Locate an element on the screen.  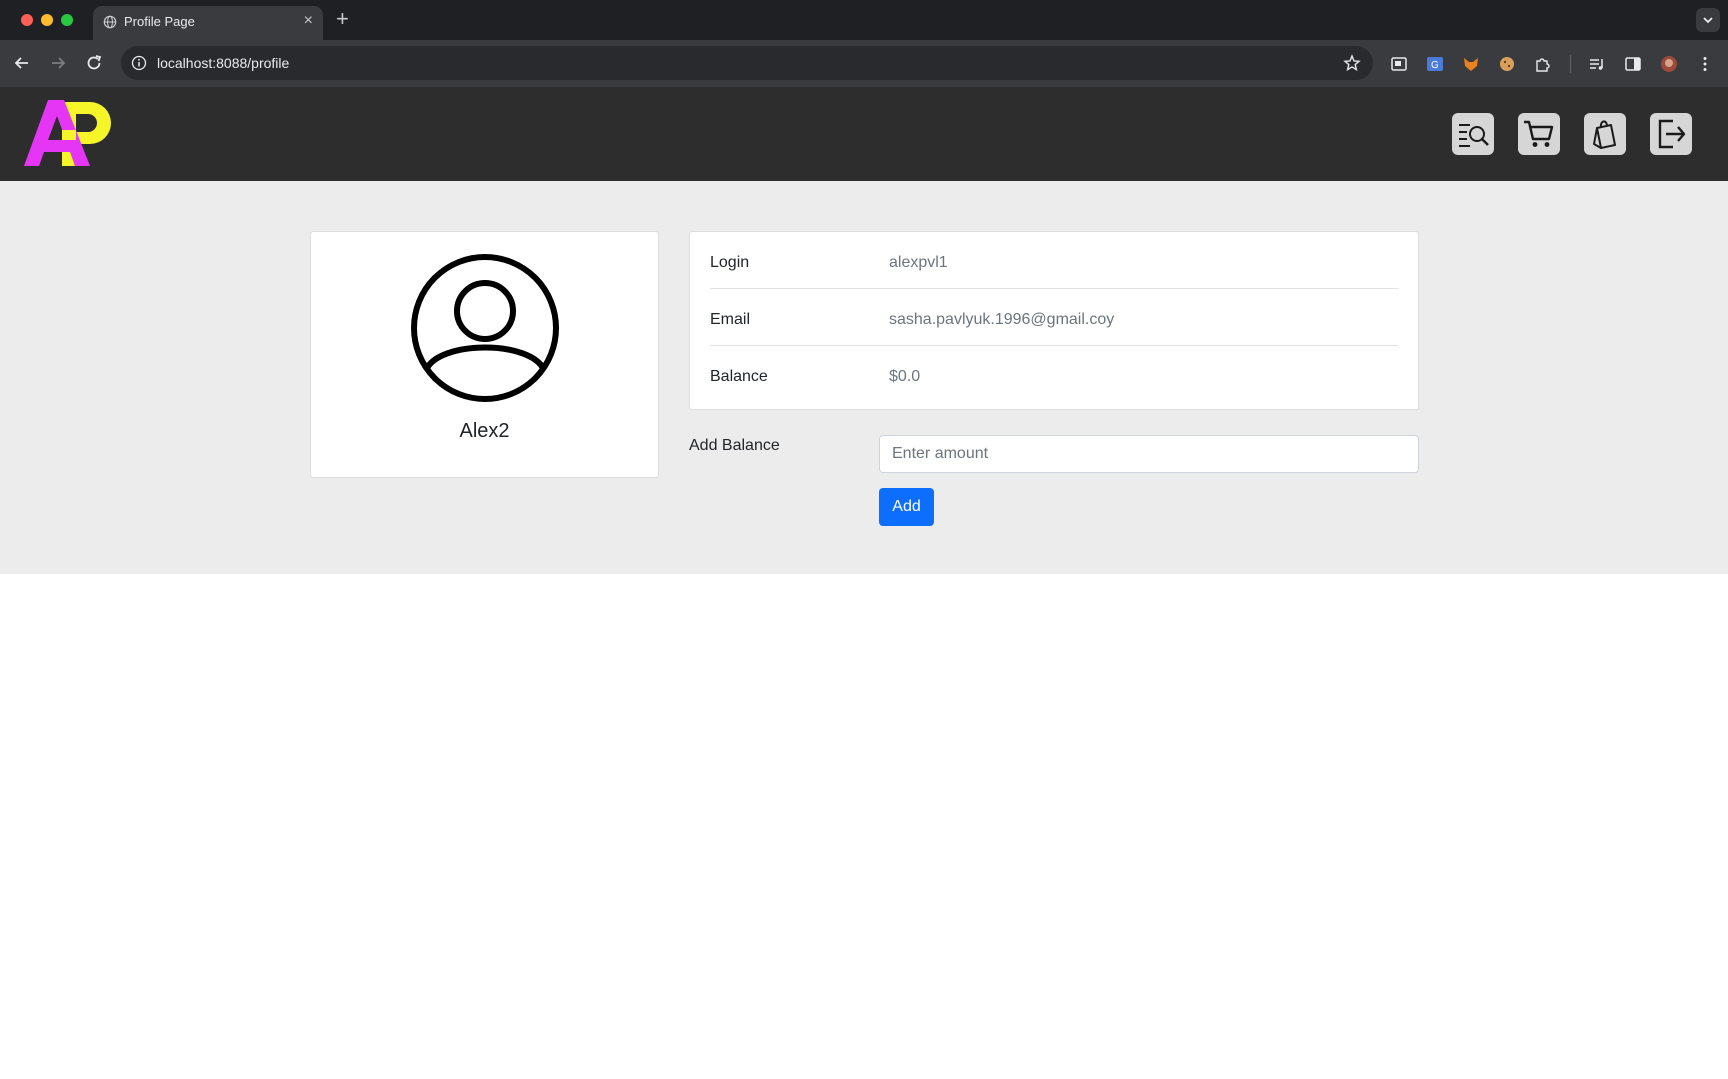
new-tab-button: + is located at coordinates (342, 19).